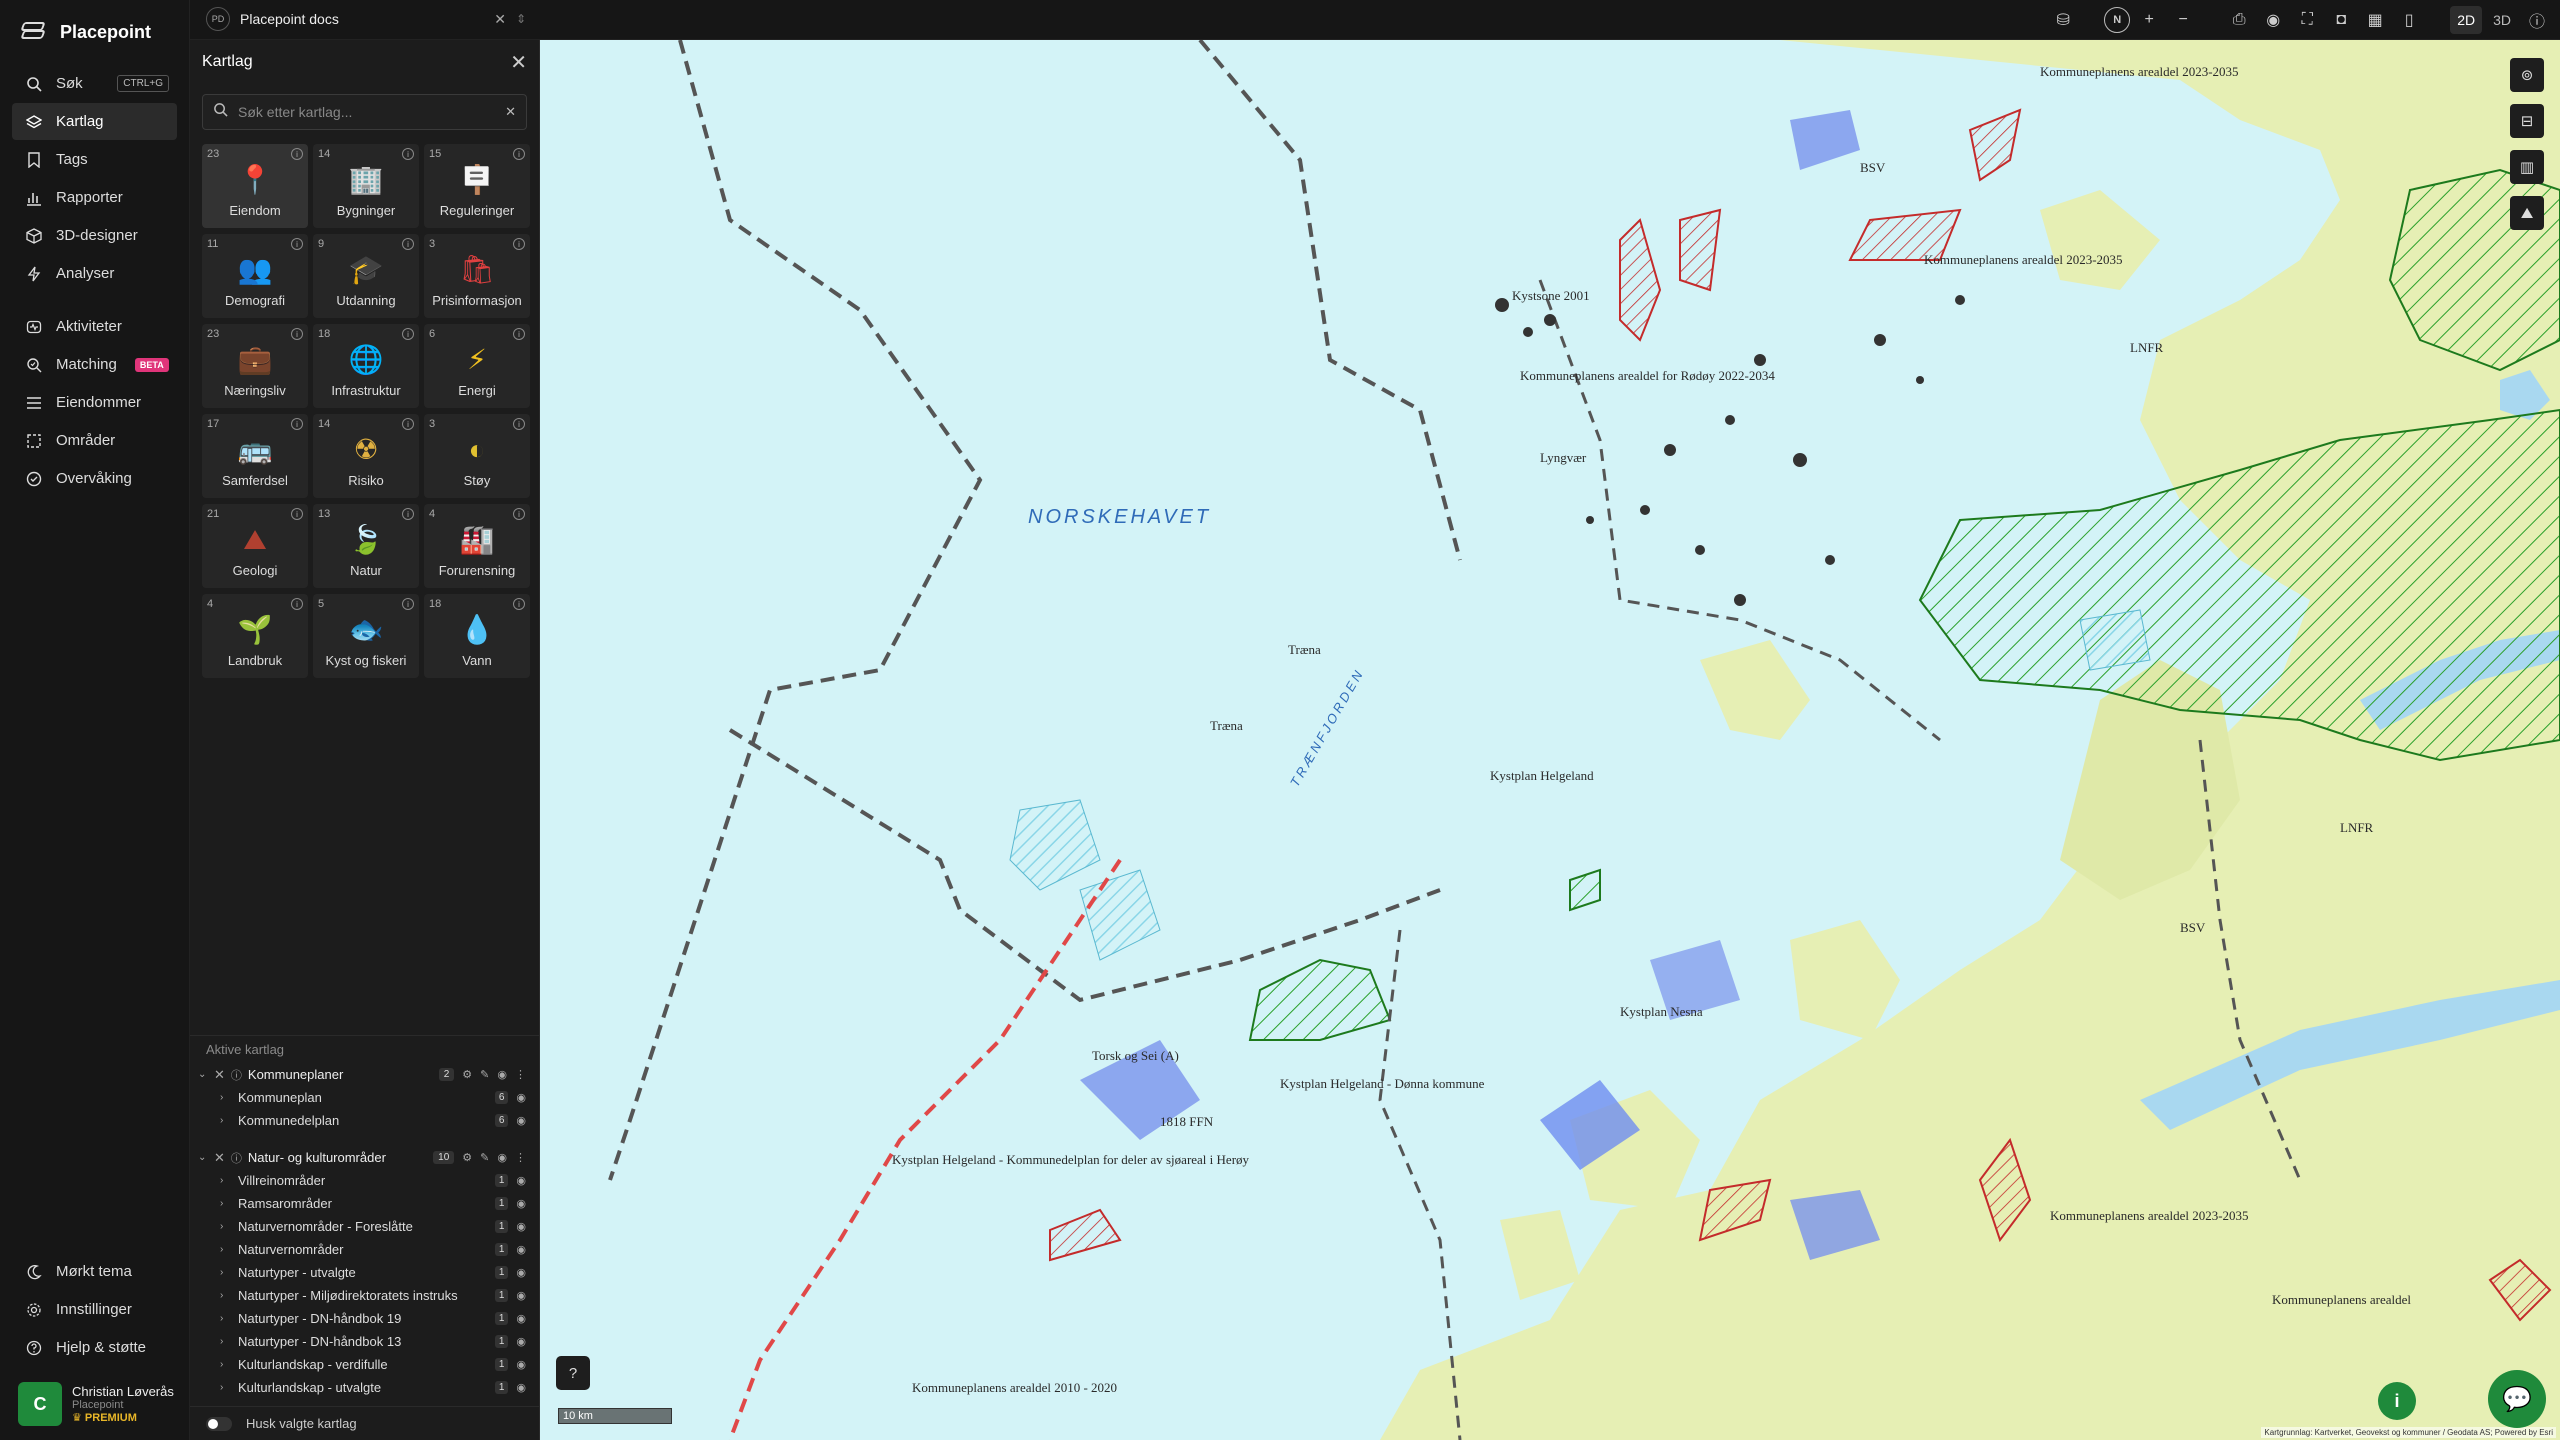 The height and width of the screenshot is (1440, 2560). I want to click on layer-row: › Kulturlandskap - utvalgte 1 ◉, so click(365, 1387).